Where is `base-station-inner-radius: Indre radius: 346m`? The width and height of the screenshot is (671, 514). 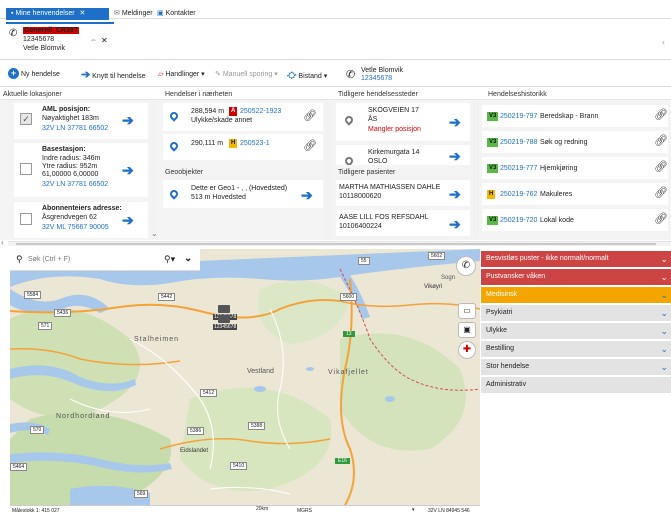
base-station-inner-radius: Indre radius: 346m is located at coordinates (71, 158).